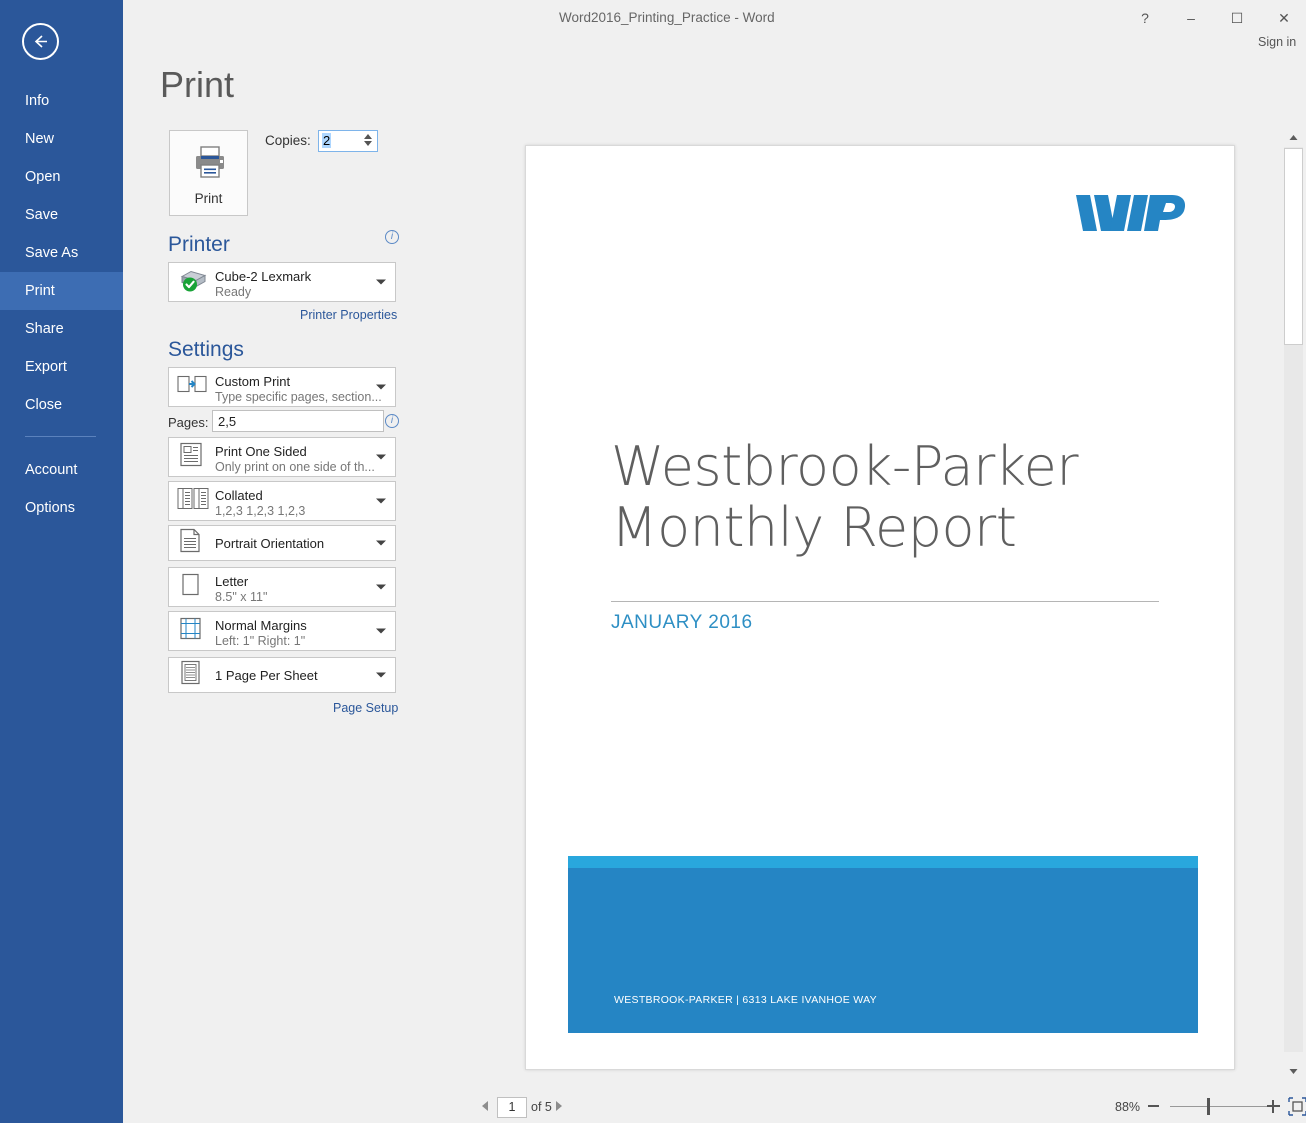 The image size is (1306, 1123). What do you see at coordinates (61, 253) in the screenshot?
I see `sidebar-item-save-as: Save As` at bounding box center [61, 253].